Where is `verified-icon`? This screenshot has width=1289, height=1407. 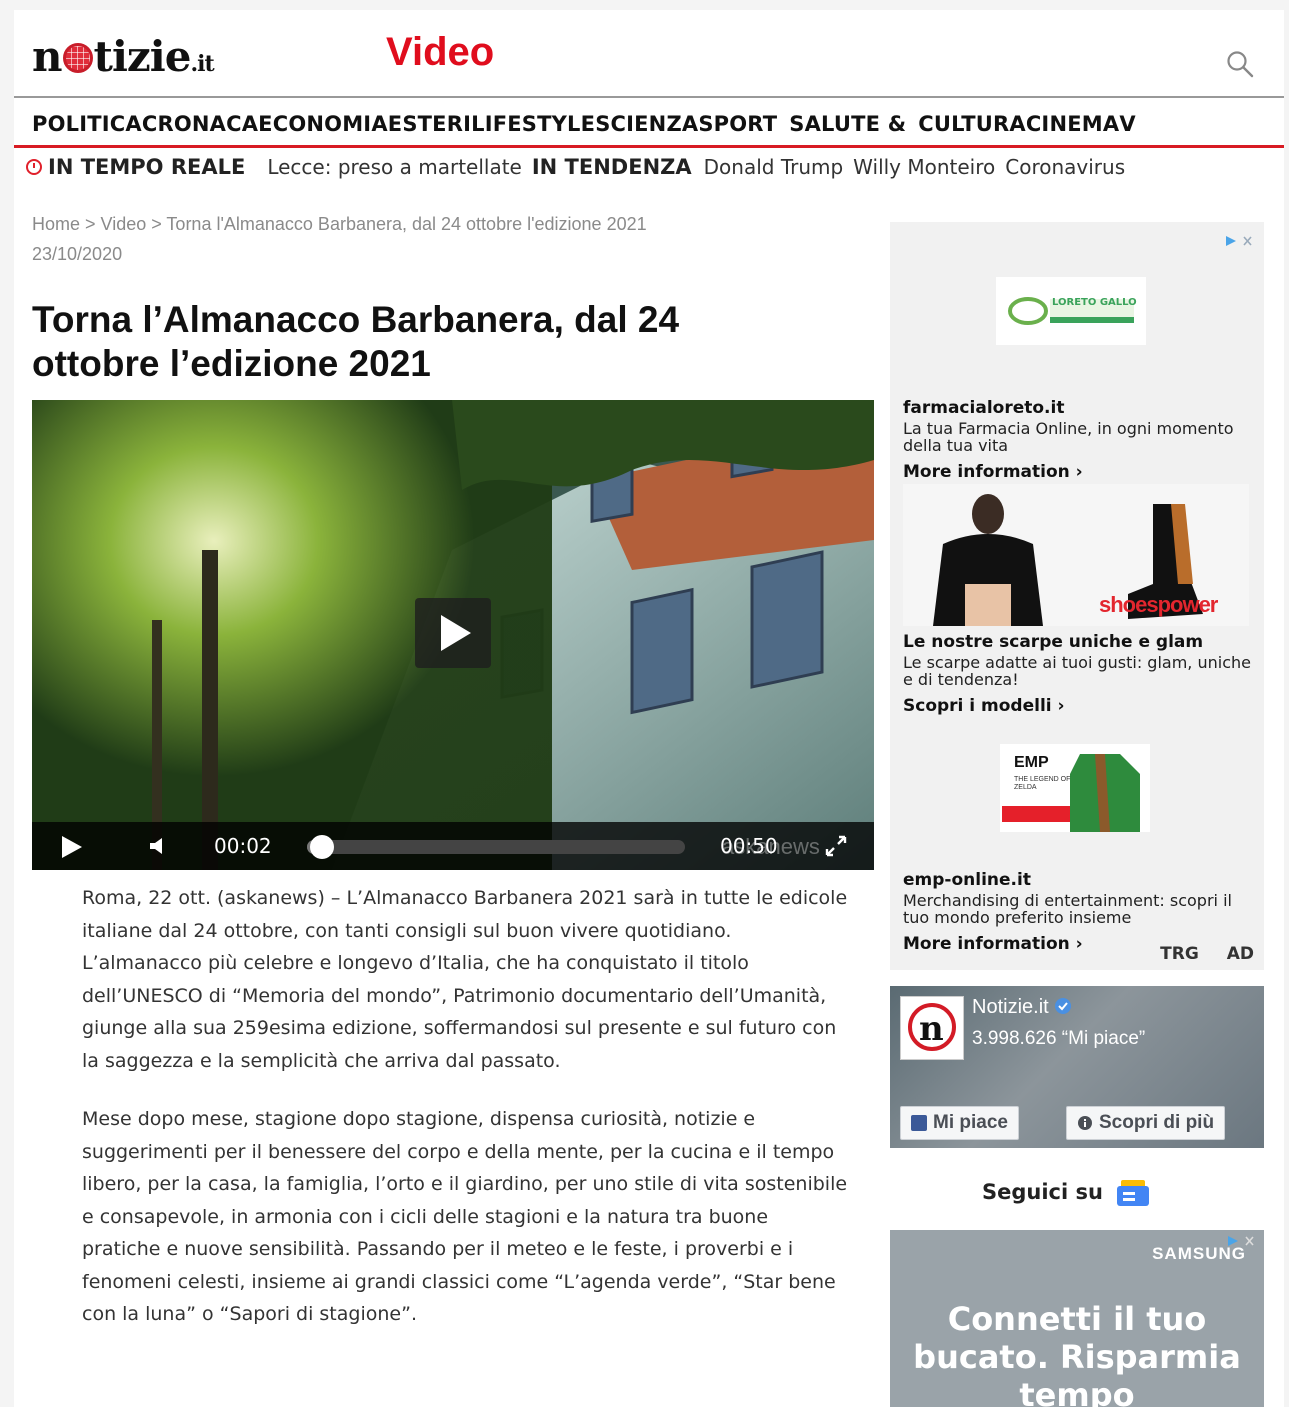 verified-icon is located at coordinates (1063, 1006).